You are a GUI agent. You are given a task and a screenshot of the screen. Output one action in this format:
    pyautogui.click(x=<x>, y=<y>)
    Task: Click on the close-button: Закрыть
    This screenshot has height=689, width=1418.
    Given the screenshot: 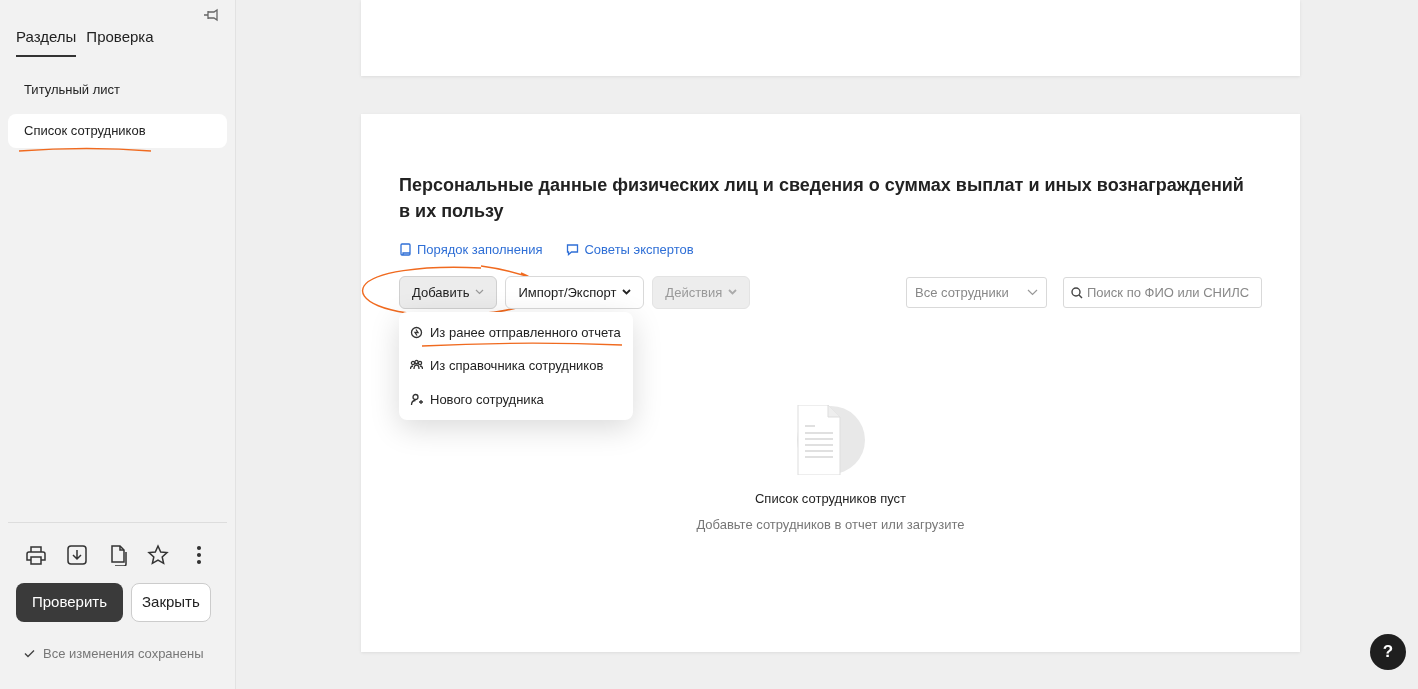 What is the action you would take?
    pyautogui.click(x=171, y=602)
    